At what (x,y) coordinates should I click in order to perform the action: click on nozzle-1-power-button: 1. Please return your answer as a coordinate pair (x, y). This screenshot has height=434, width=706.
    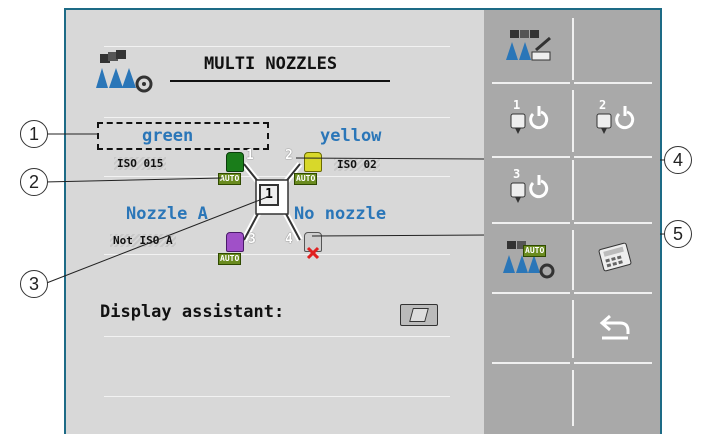
    Looking at the image, I should click on (529, 120).